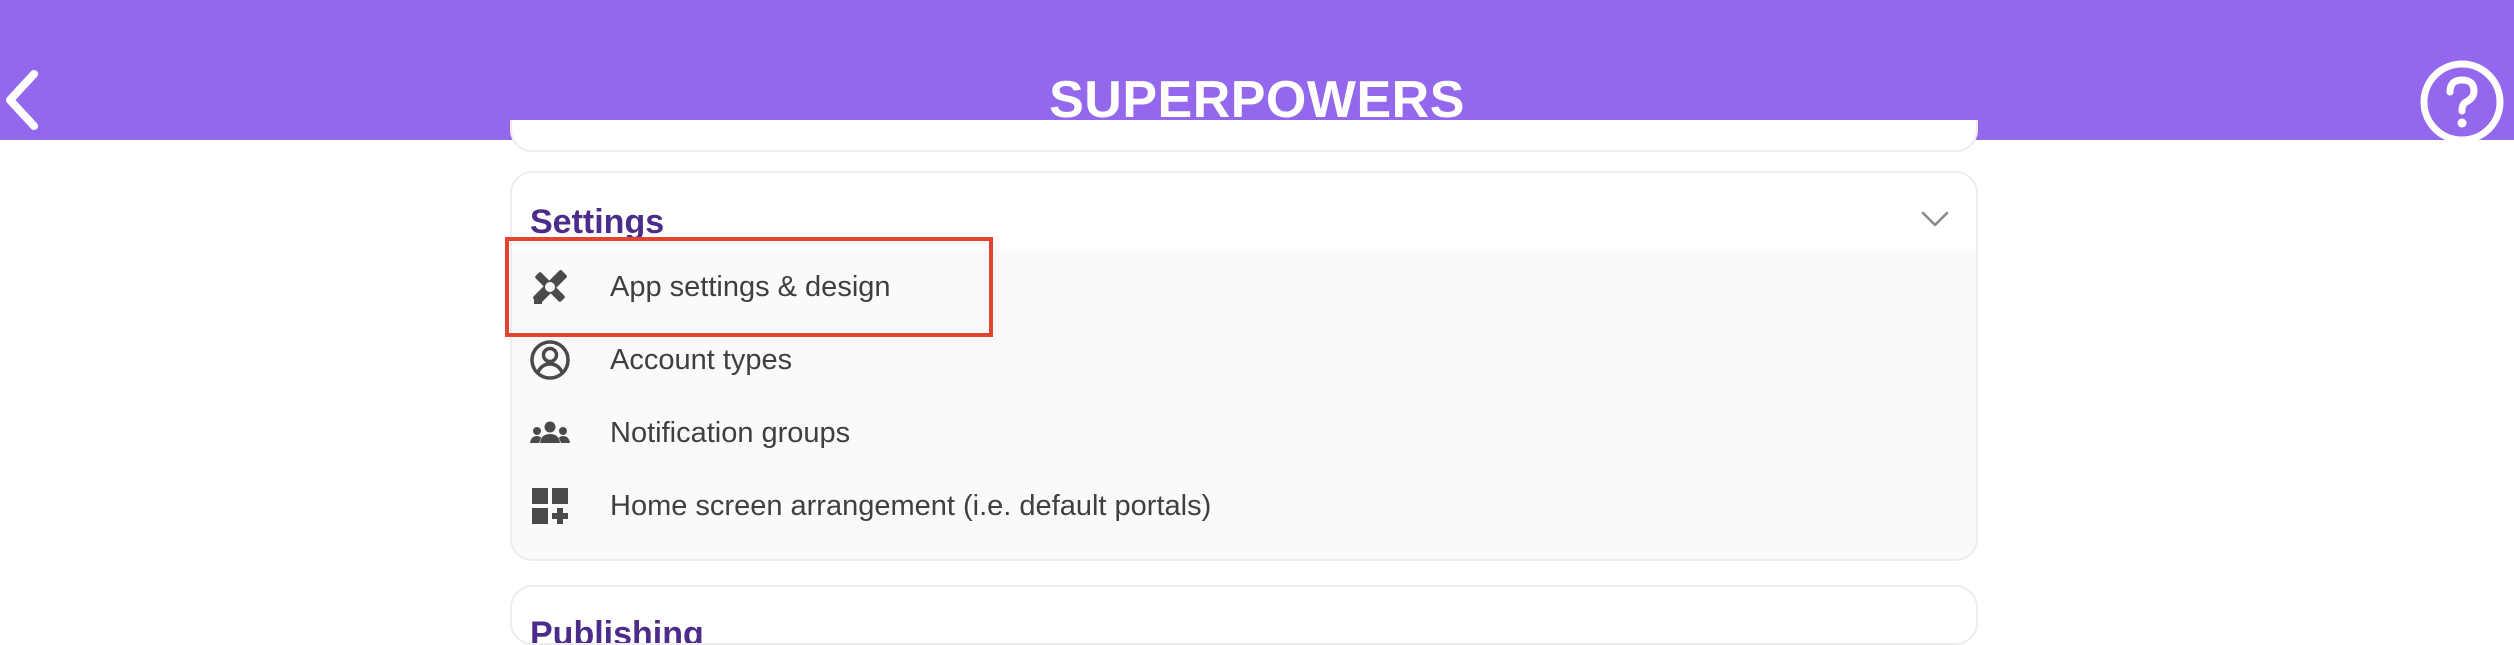 This screenshot has width=2514, height=645. What do you see at coordinates (730, 433) in the screenshot?
I see `list-item-label: Notification groups` at bounding box center [730, 433].